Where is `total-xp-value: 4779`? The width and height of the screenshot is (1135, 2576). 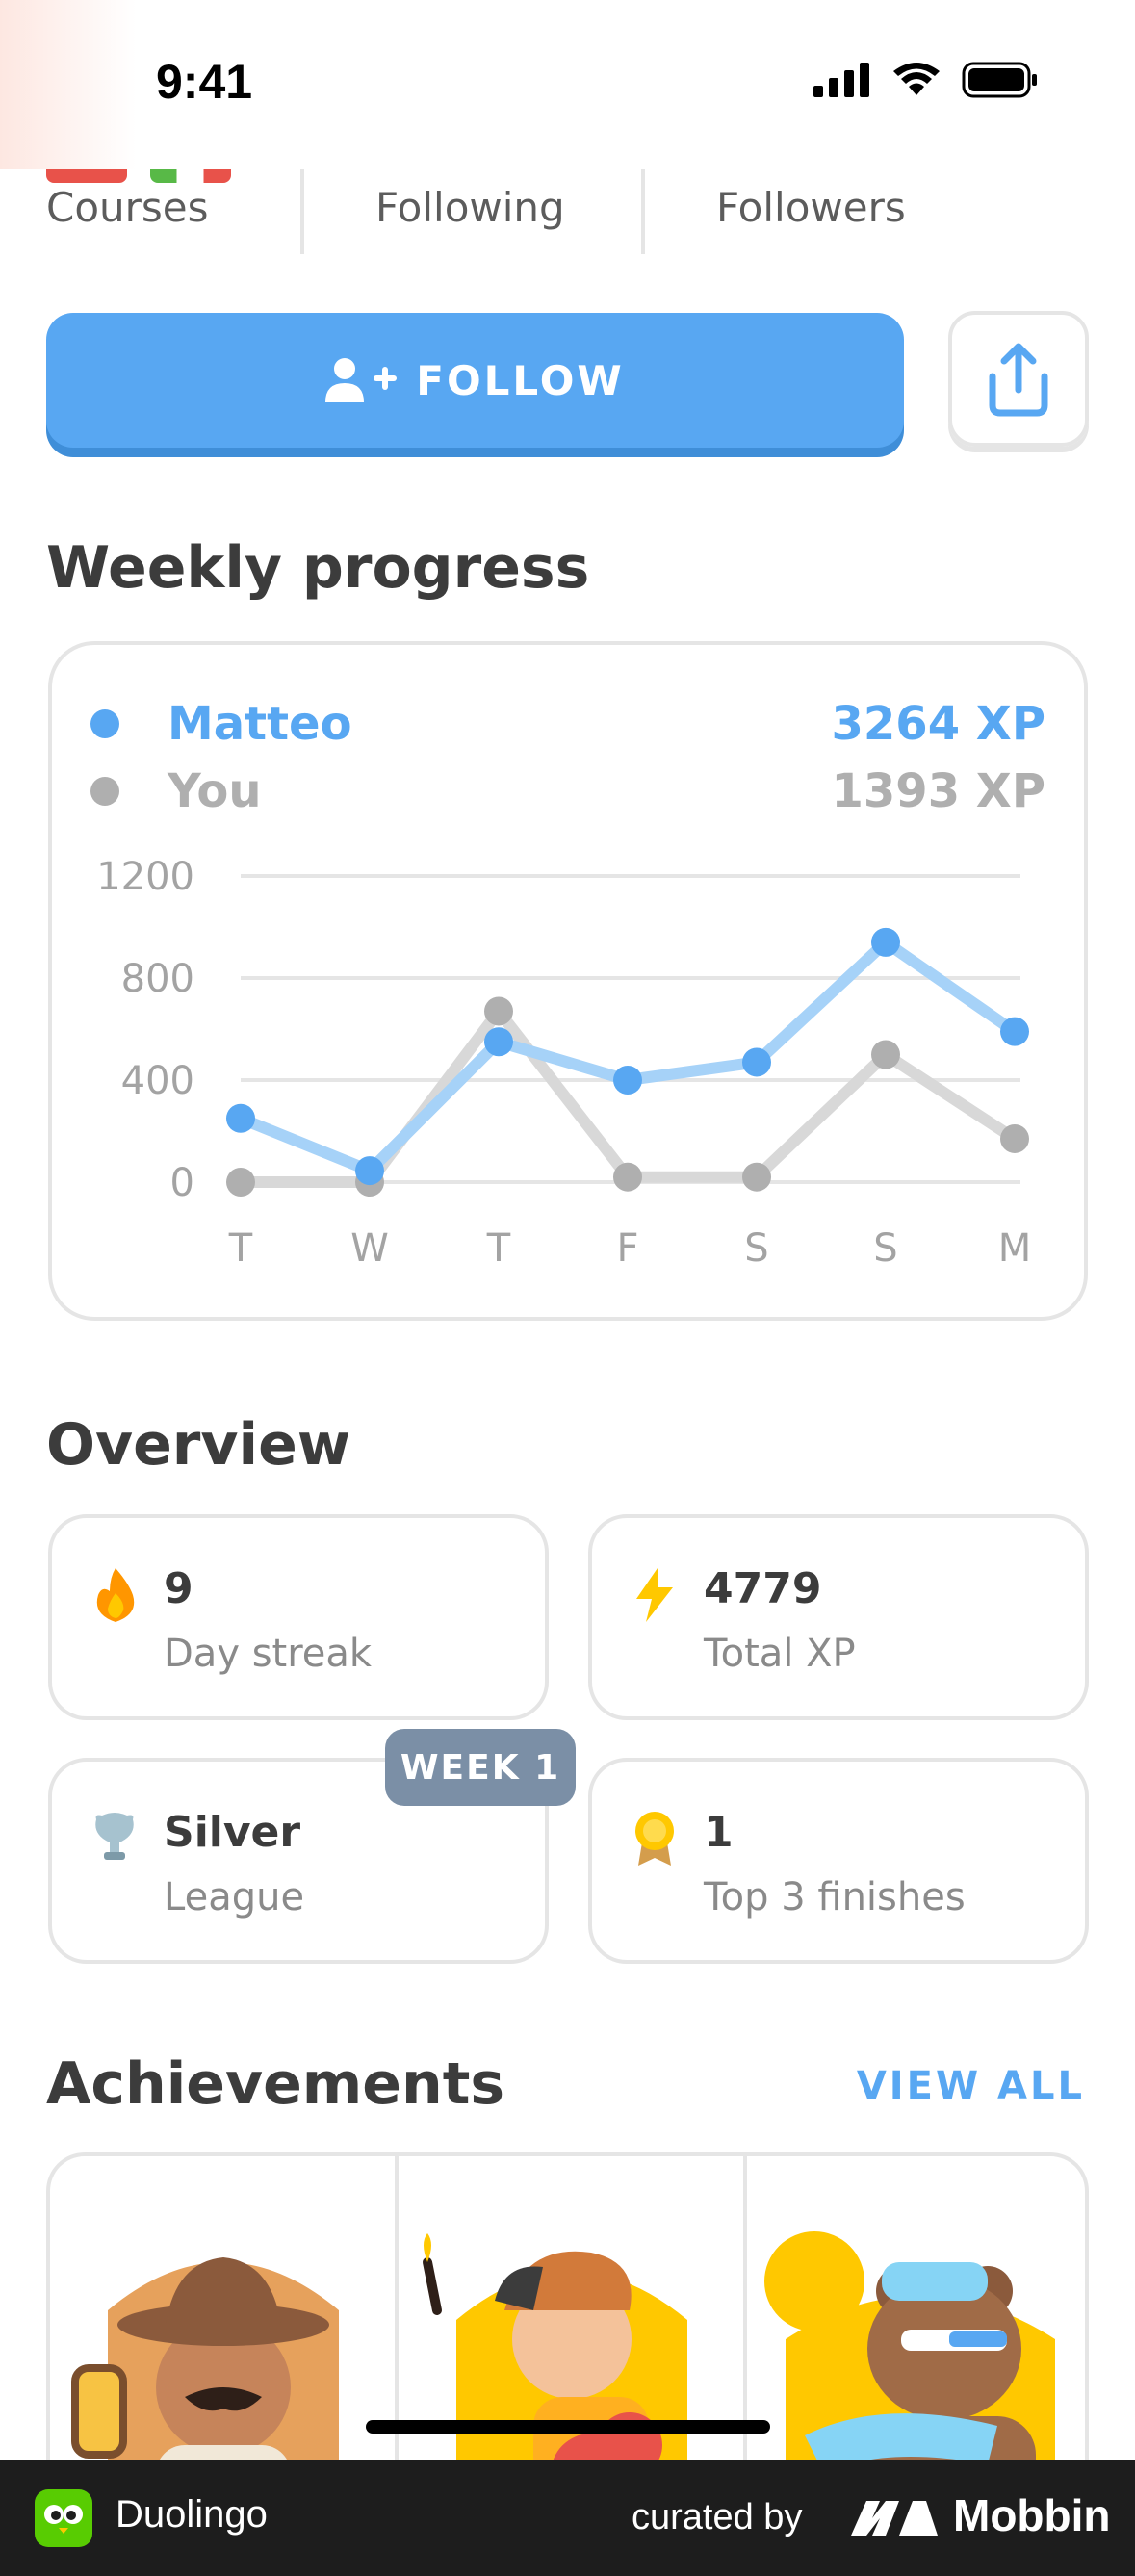
total-xp-value: 4779 is located at coordinates (763, 1589).